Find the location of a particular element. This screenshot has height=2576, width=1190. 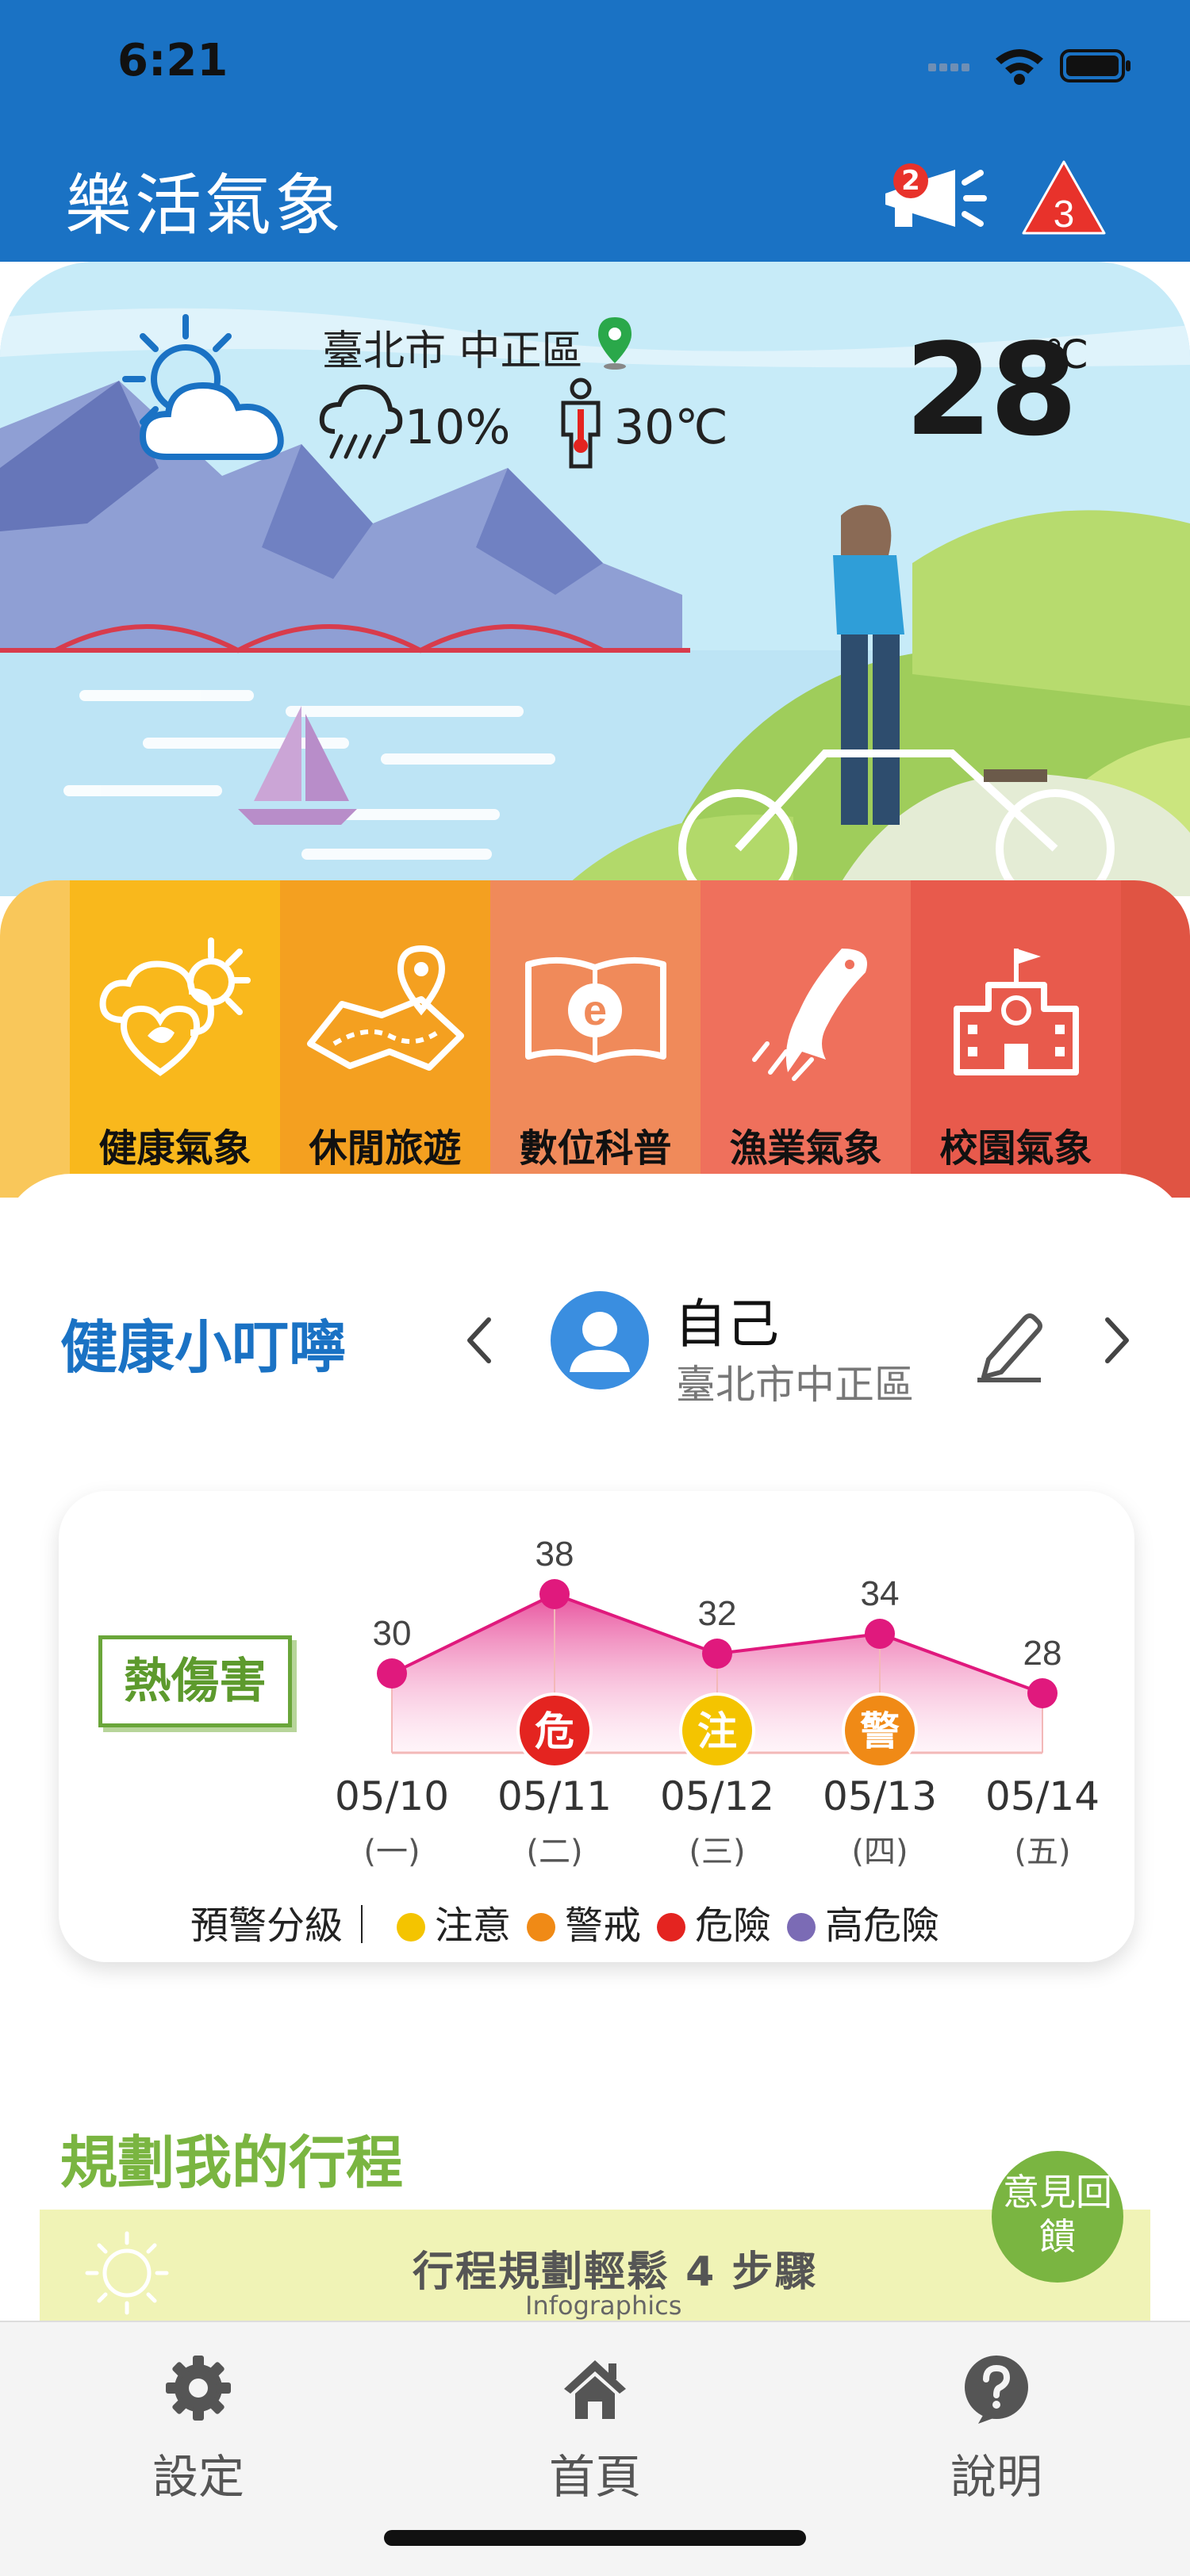

battery-icon is located at coordinates (1095, 66).